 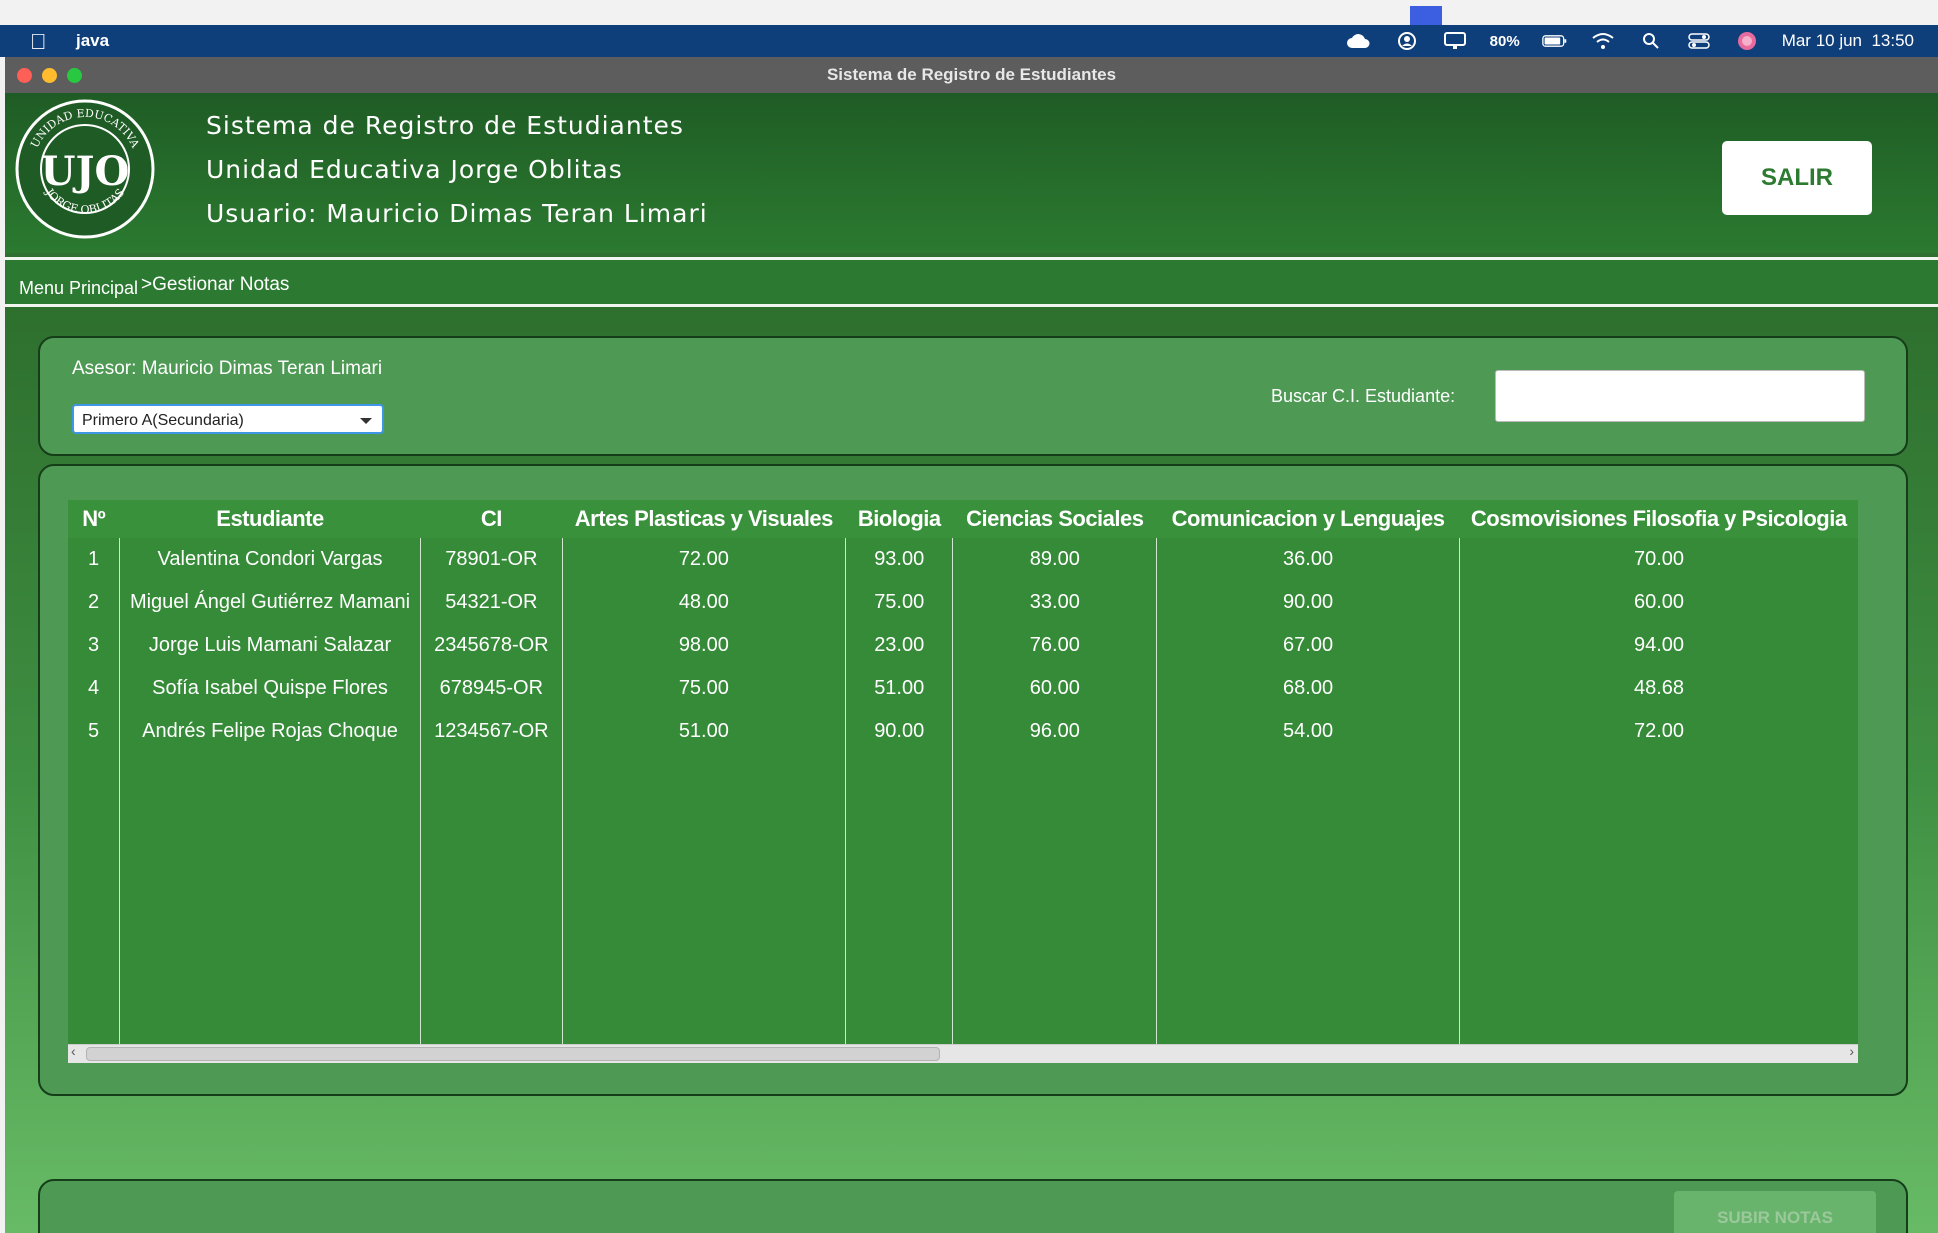 What do you see at coordinates (228, 419) in the screenshot?
I see `course-select: Primero A(Secundaria)` at bounding box center [228, 419].